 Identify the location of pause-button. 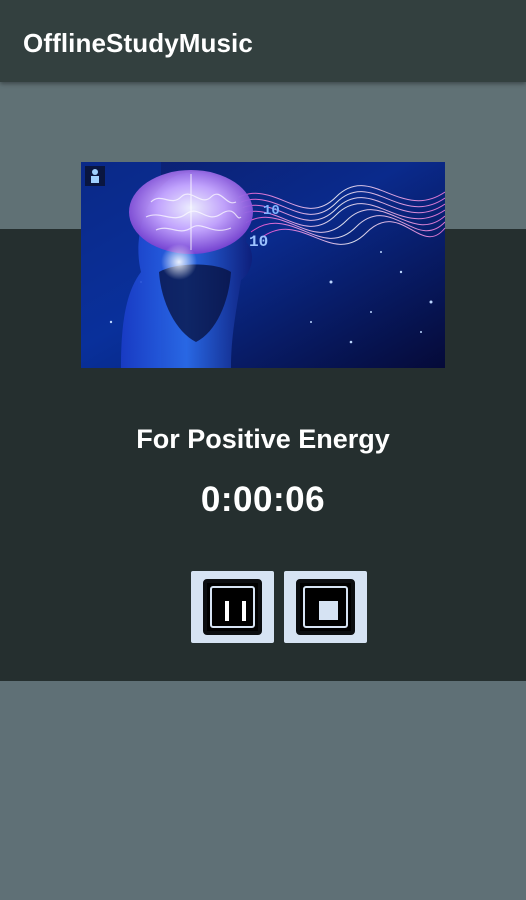
(232, 607).